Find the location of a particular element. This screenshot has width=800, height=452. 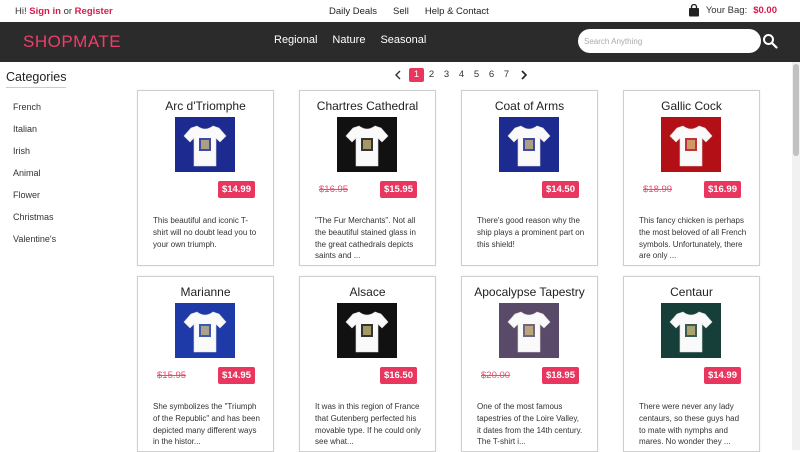

product-old-price: $18.99 is located at coordinates (658, 189).